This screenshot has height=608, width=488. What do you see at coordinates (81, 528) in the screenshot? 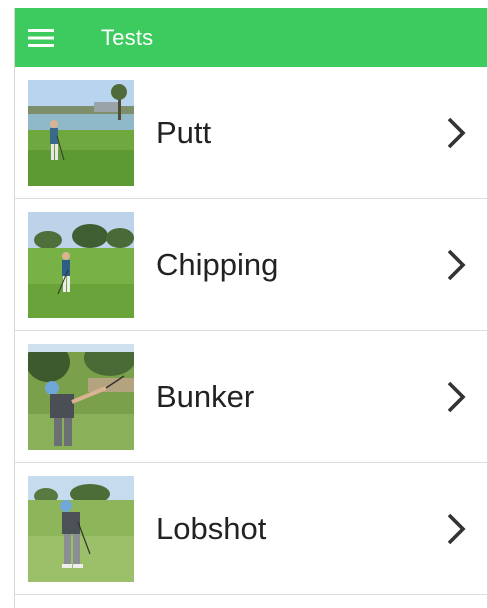
I see `golfer-lobshot-photo` at bounding box center [81, 528].